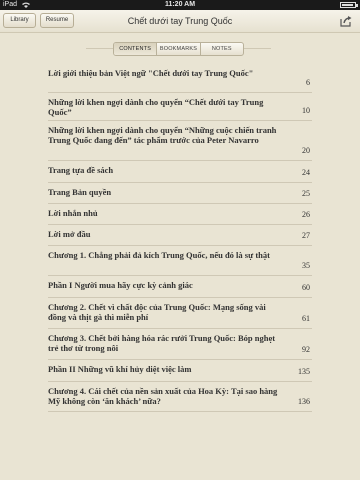 The height and width of the screenshot is (480, 360). Describe the element at coordinates (180, 172) in the screenshot. I see `toc-row: Trang tựa đề sách 24` at that location.